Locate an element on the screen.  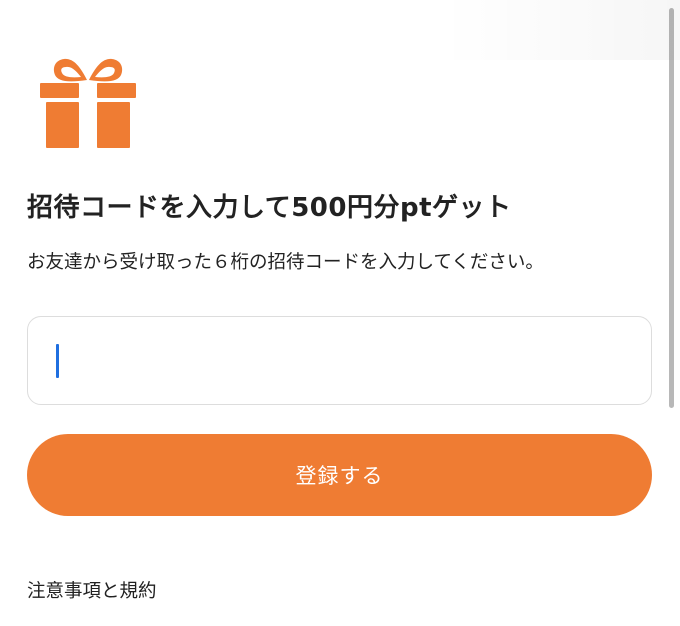
top-shadow is located at coordinates (560, 30).